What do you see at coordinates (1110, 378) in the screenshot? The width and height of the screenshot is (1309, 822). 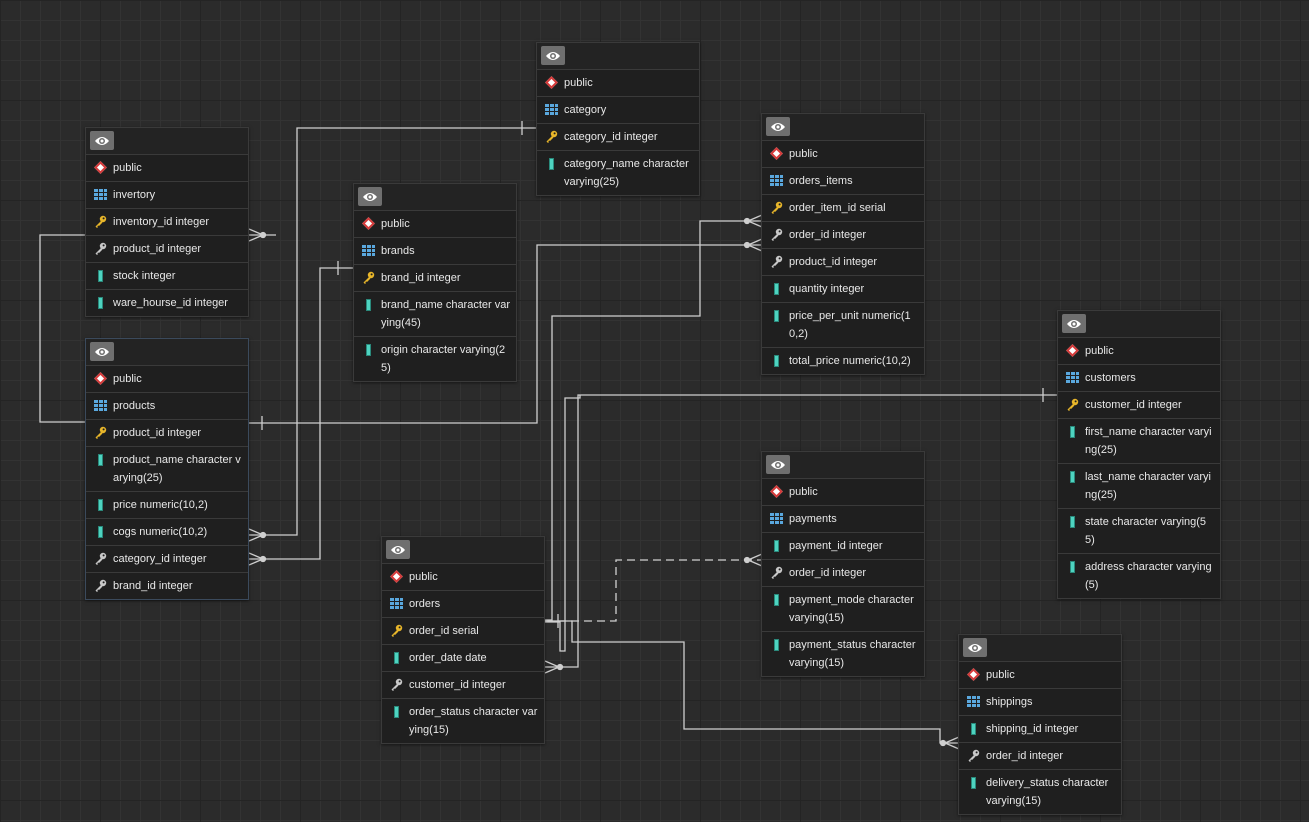 I see `table-name: customers` at bounding box center [1110, 378].